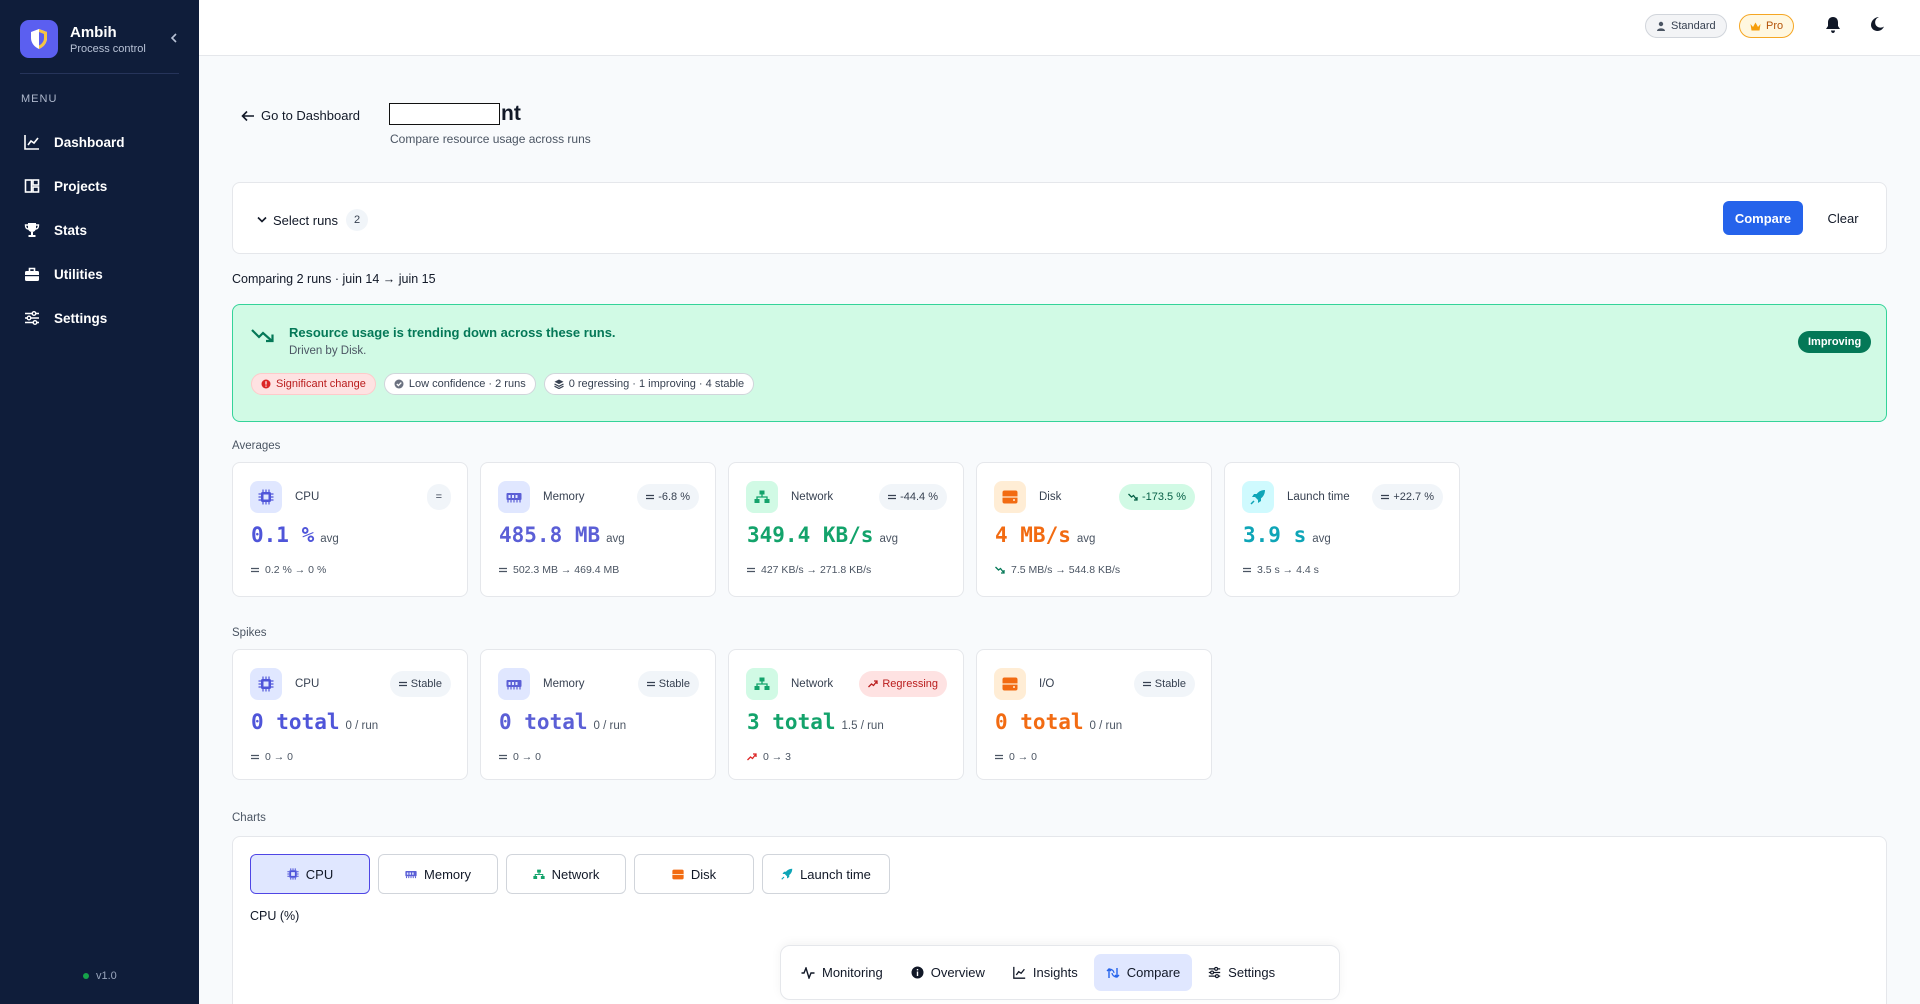  I want to click on nav-compare: Compare, so click(1143, 972).